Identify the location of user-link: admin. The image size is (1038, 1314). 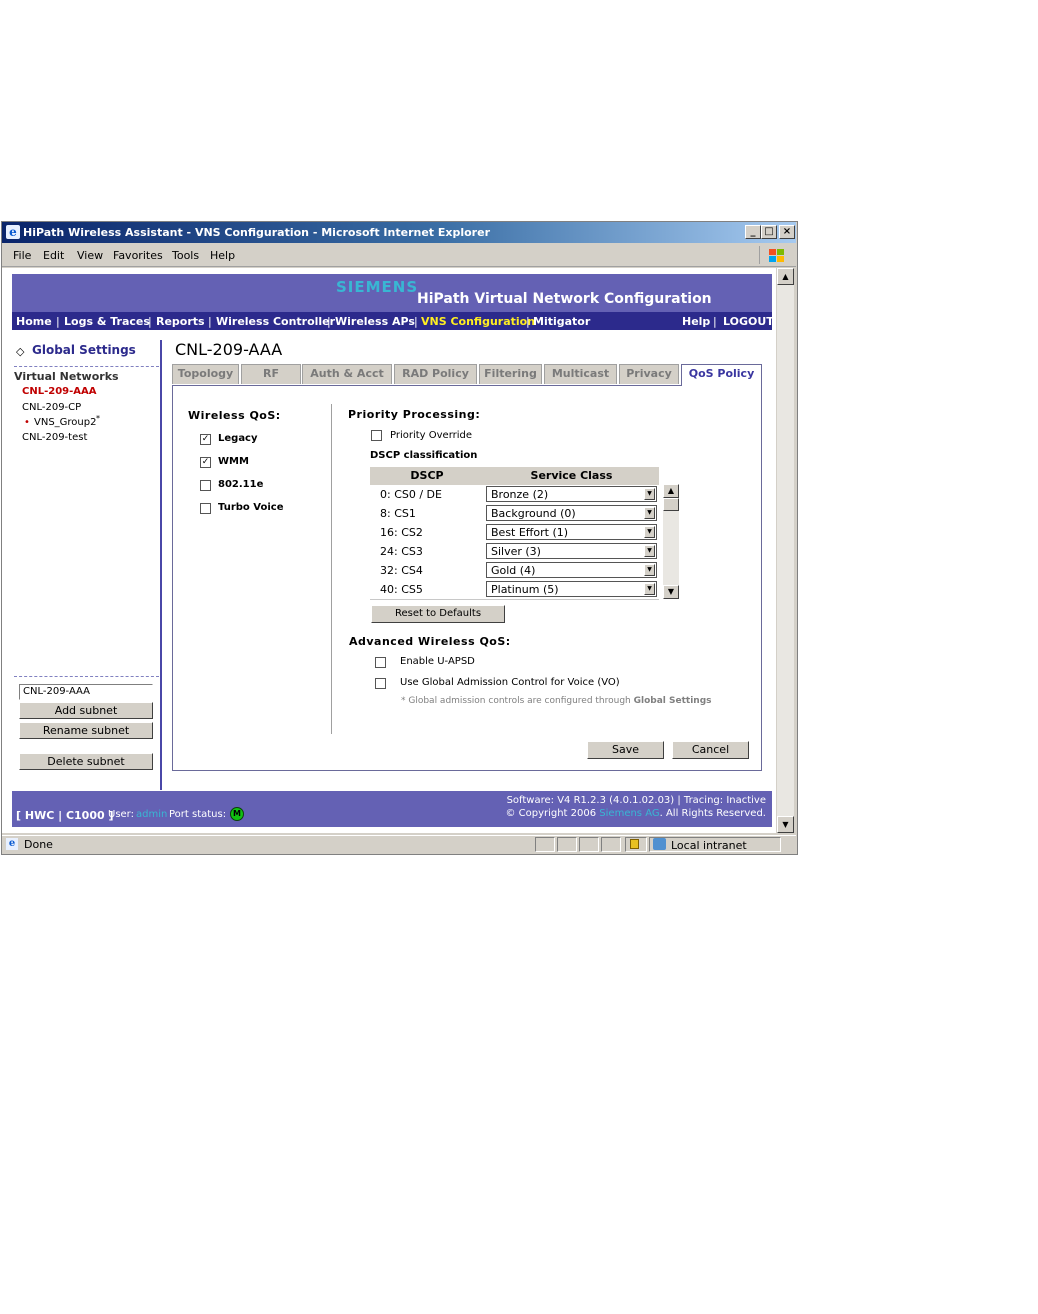
(151, 814).